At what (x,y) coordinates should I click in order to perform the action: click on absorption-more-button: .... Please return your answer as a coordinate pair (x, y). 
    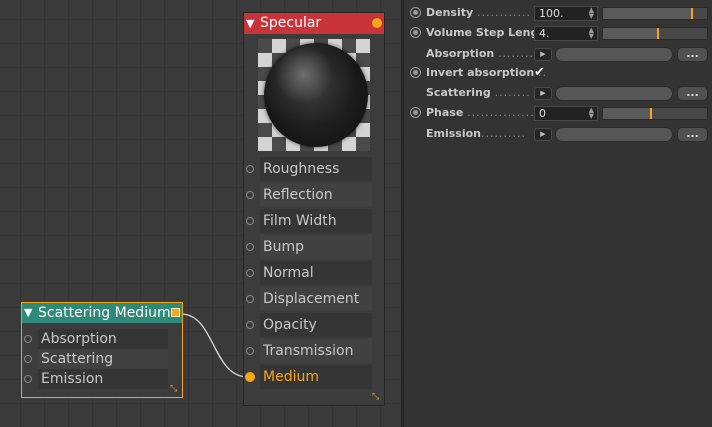
    Looking at the image, I should click on (692, 54).